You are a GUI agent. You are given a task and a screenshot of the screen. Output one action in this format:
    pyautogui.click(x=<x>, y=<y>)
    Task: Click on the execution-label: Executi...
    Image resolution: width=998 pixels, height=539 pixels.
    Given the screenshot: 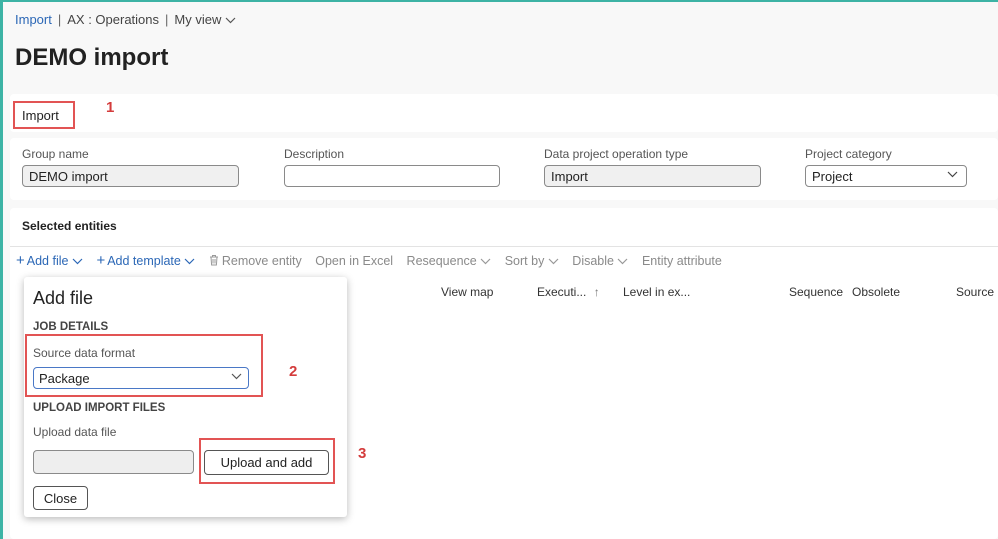 What is the action you would take?
    pyautogui.click(x=562, y=292)
    